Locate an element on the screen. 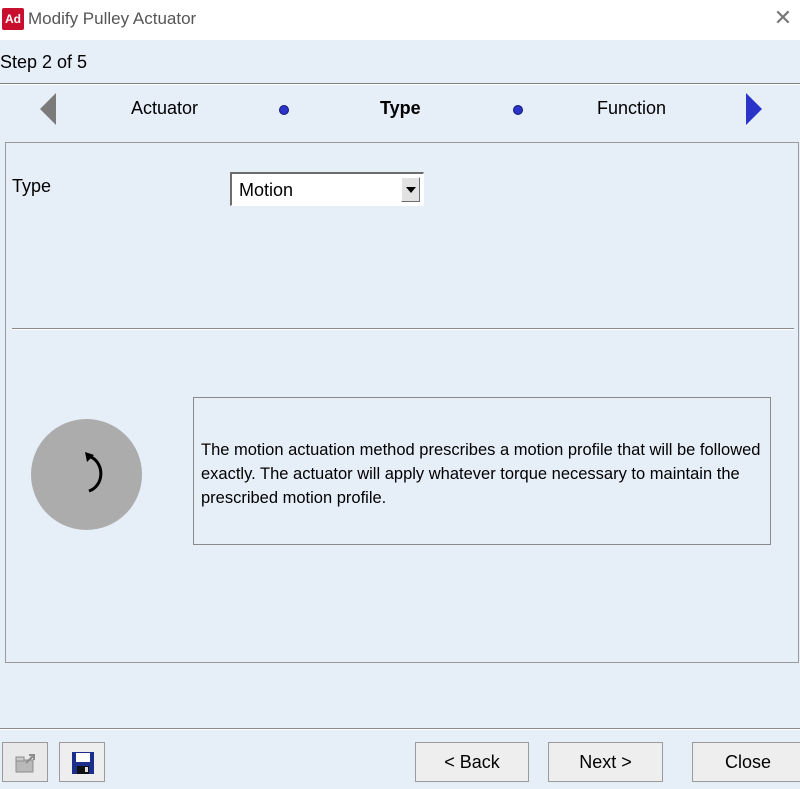 This screenshot has width=800, height=789. rotation-arrow-icon is located at coordinates (86, 474).